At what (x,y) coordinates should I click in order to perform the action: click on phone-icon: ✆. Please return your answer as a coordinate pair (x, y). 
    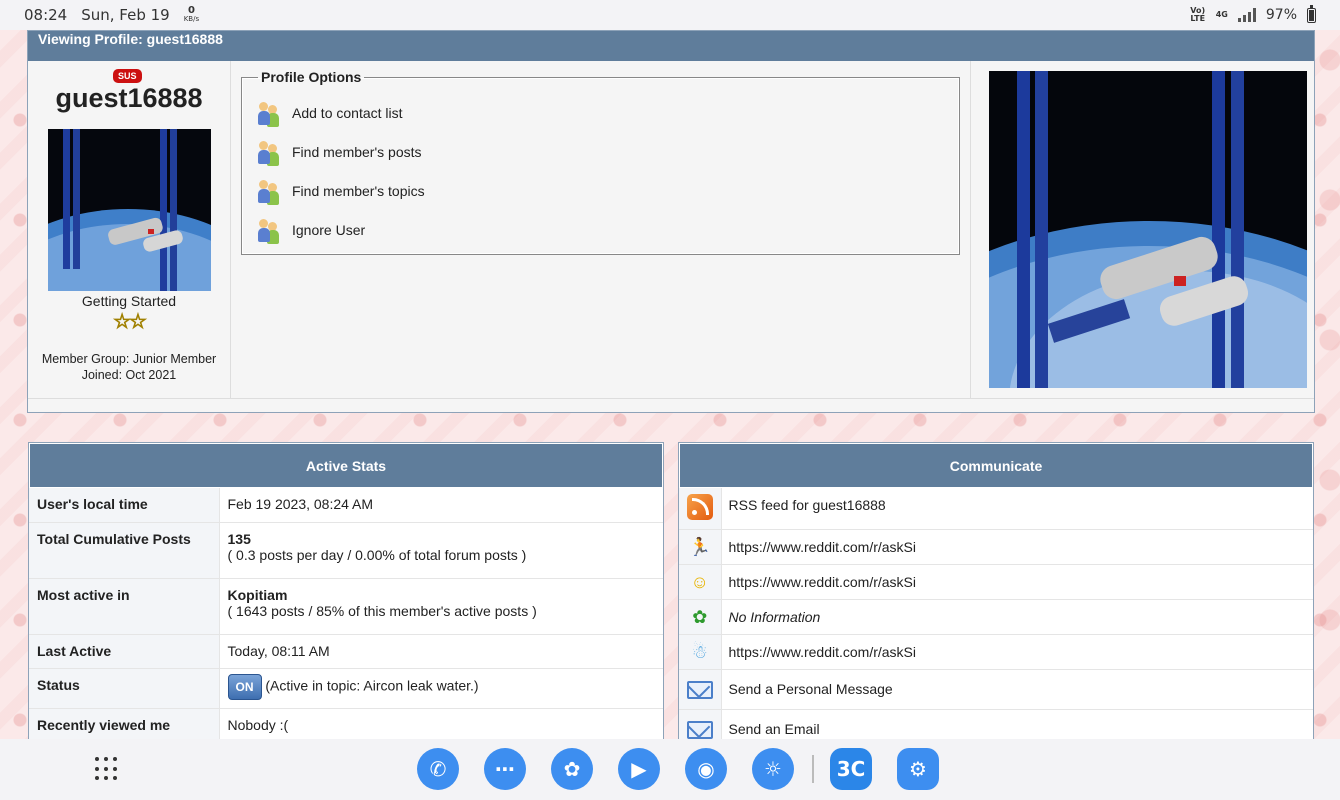
    Looking at the image, I should click on (438, 769).